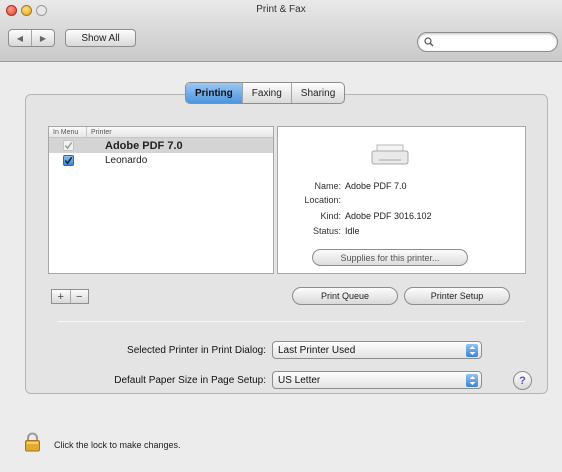  I want to click on lock-message: Click the lock to make changes., so click(117, 445).